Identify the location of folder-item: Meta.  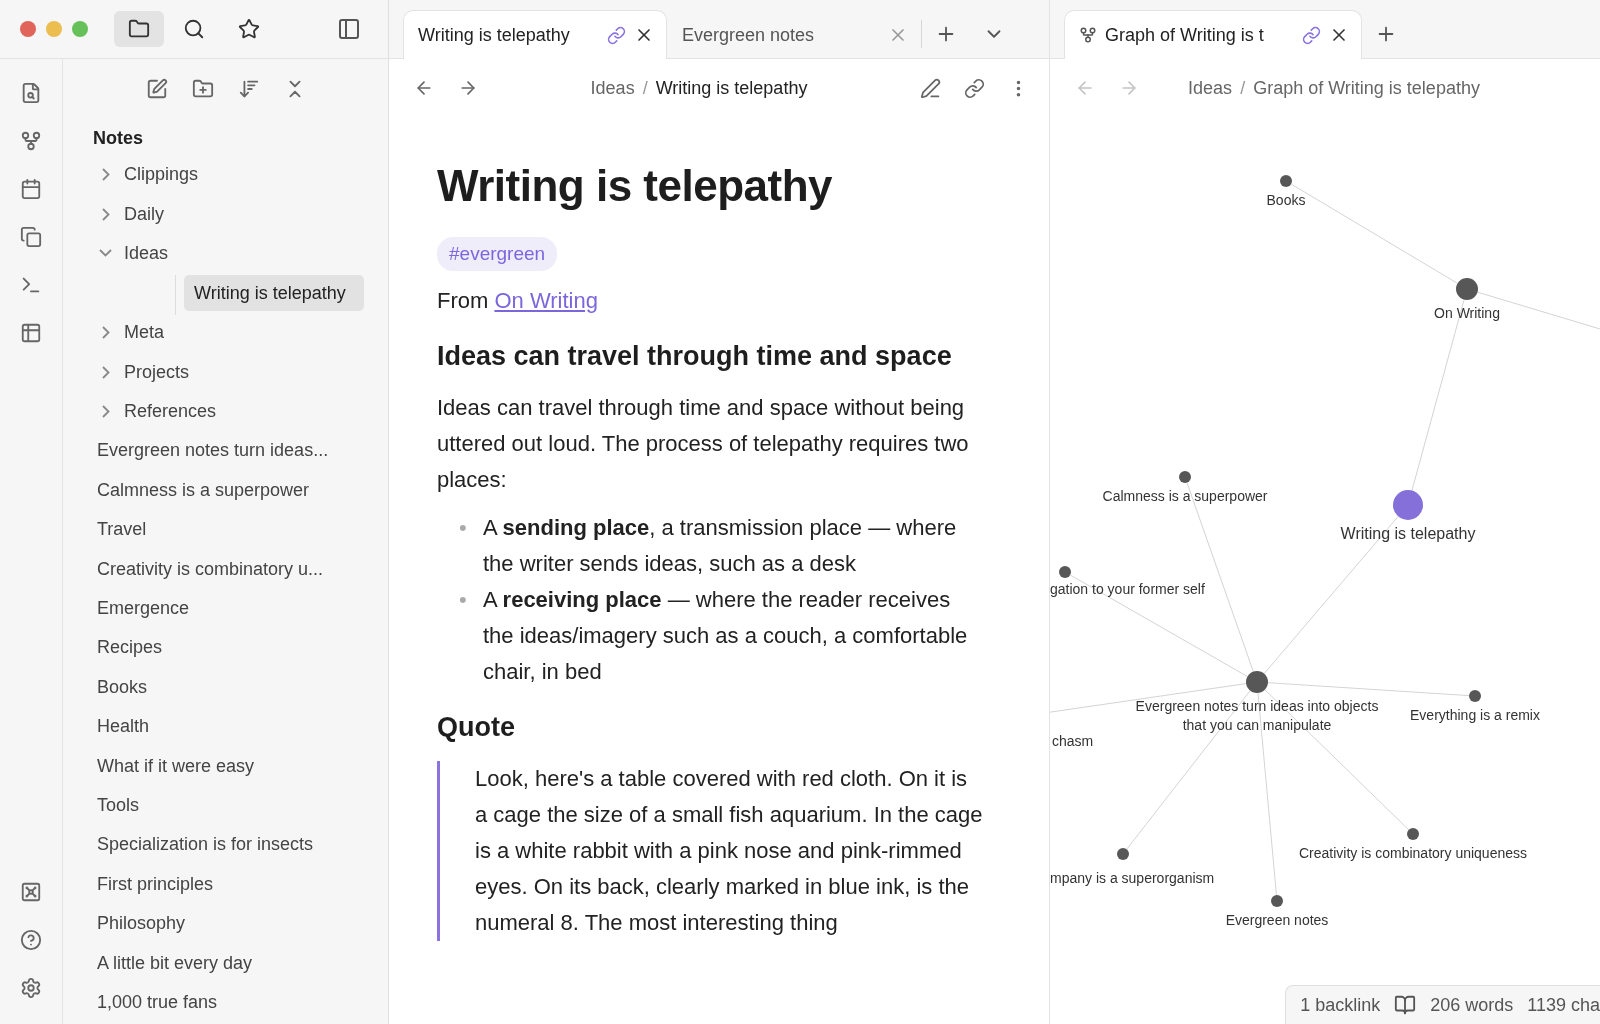
(217, 333).